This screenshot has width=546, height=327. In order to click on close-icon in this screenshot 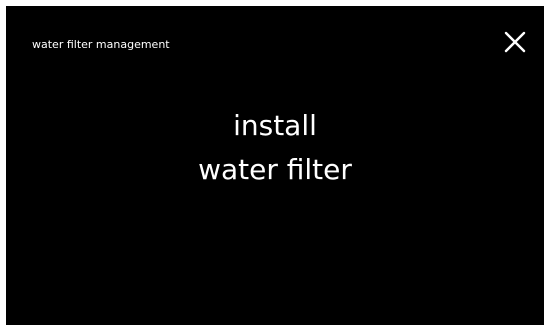, I will do `click(515, 42)`.